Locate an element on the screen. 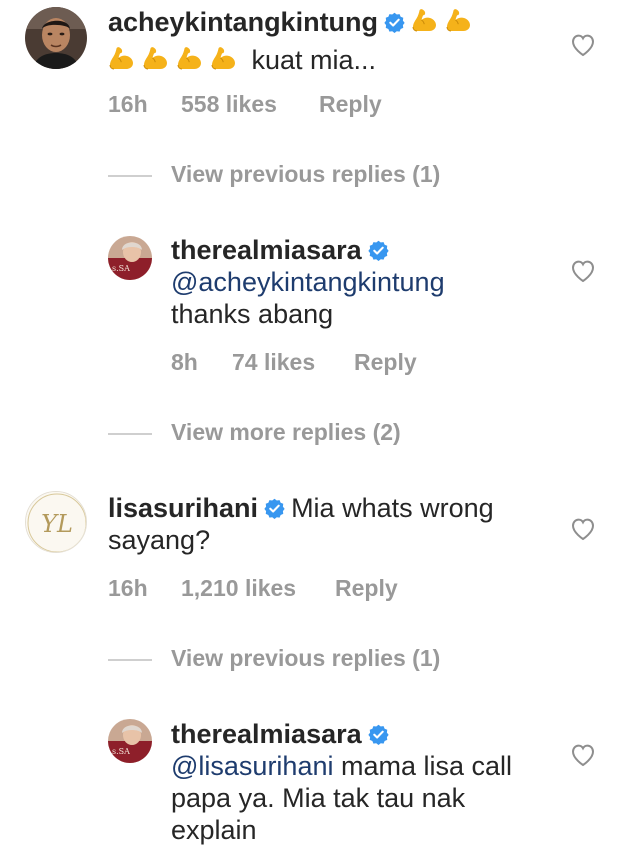 The height and width of the screenshot is (858, 640). avatar-monogram: YL is located at coordinates (57, 524).